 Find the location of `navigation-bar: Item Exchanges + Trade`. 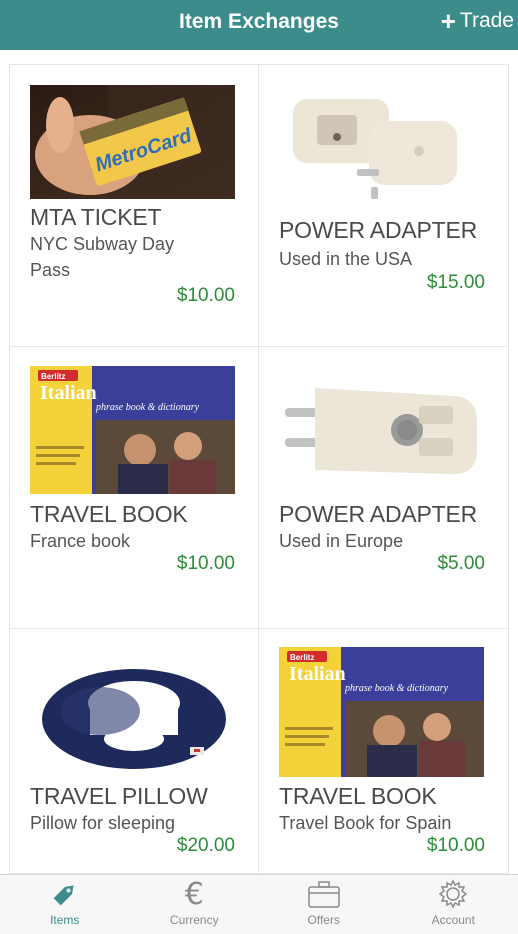

navigation-bar: Item Exchanges + Trade is located at coordinates (259, 25).